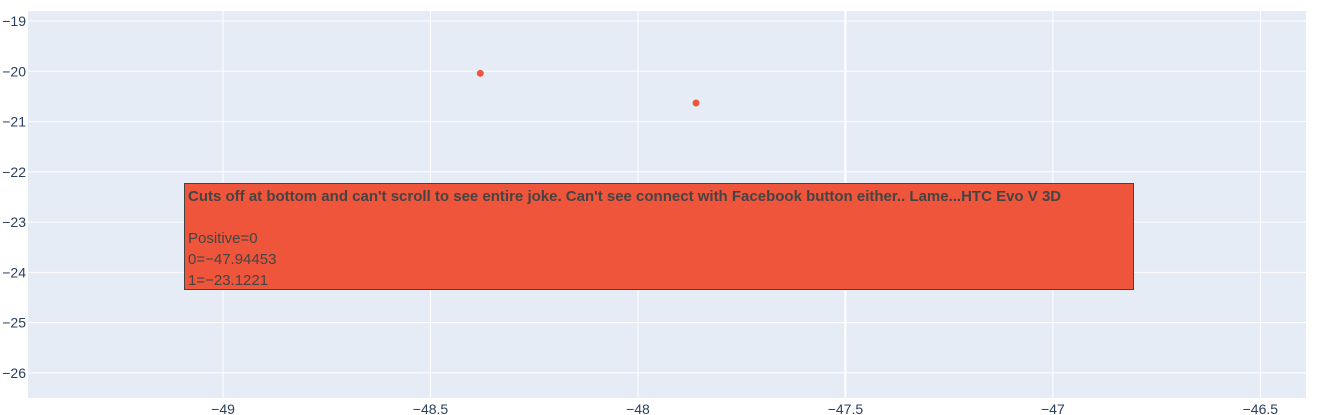  I want to click on x-tick-label: −46.5, so click(1261, 408).